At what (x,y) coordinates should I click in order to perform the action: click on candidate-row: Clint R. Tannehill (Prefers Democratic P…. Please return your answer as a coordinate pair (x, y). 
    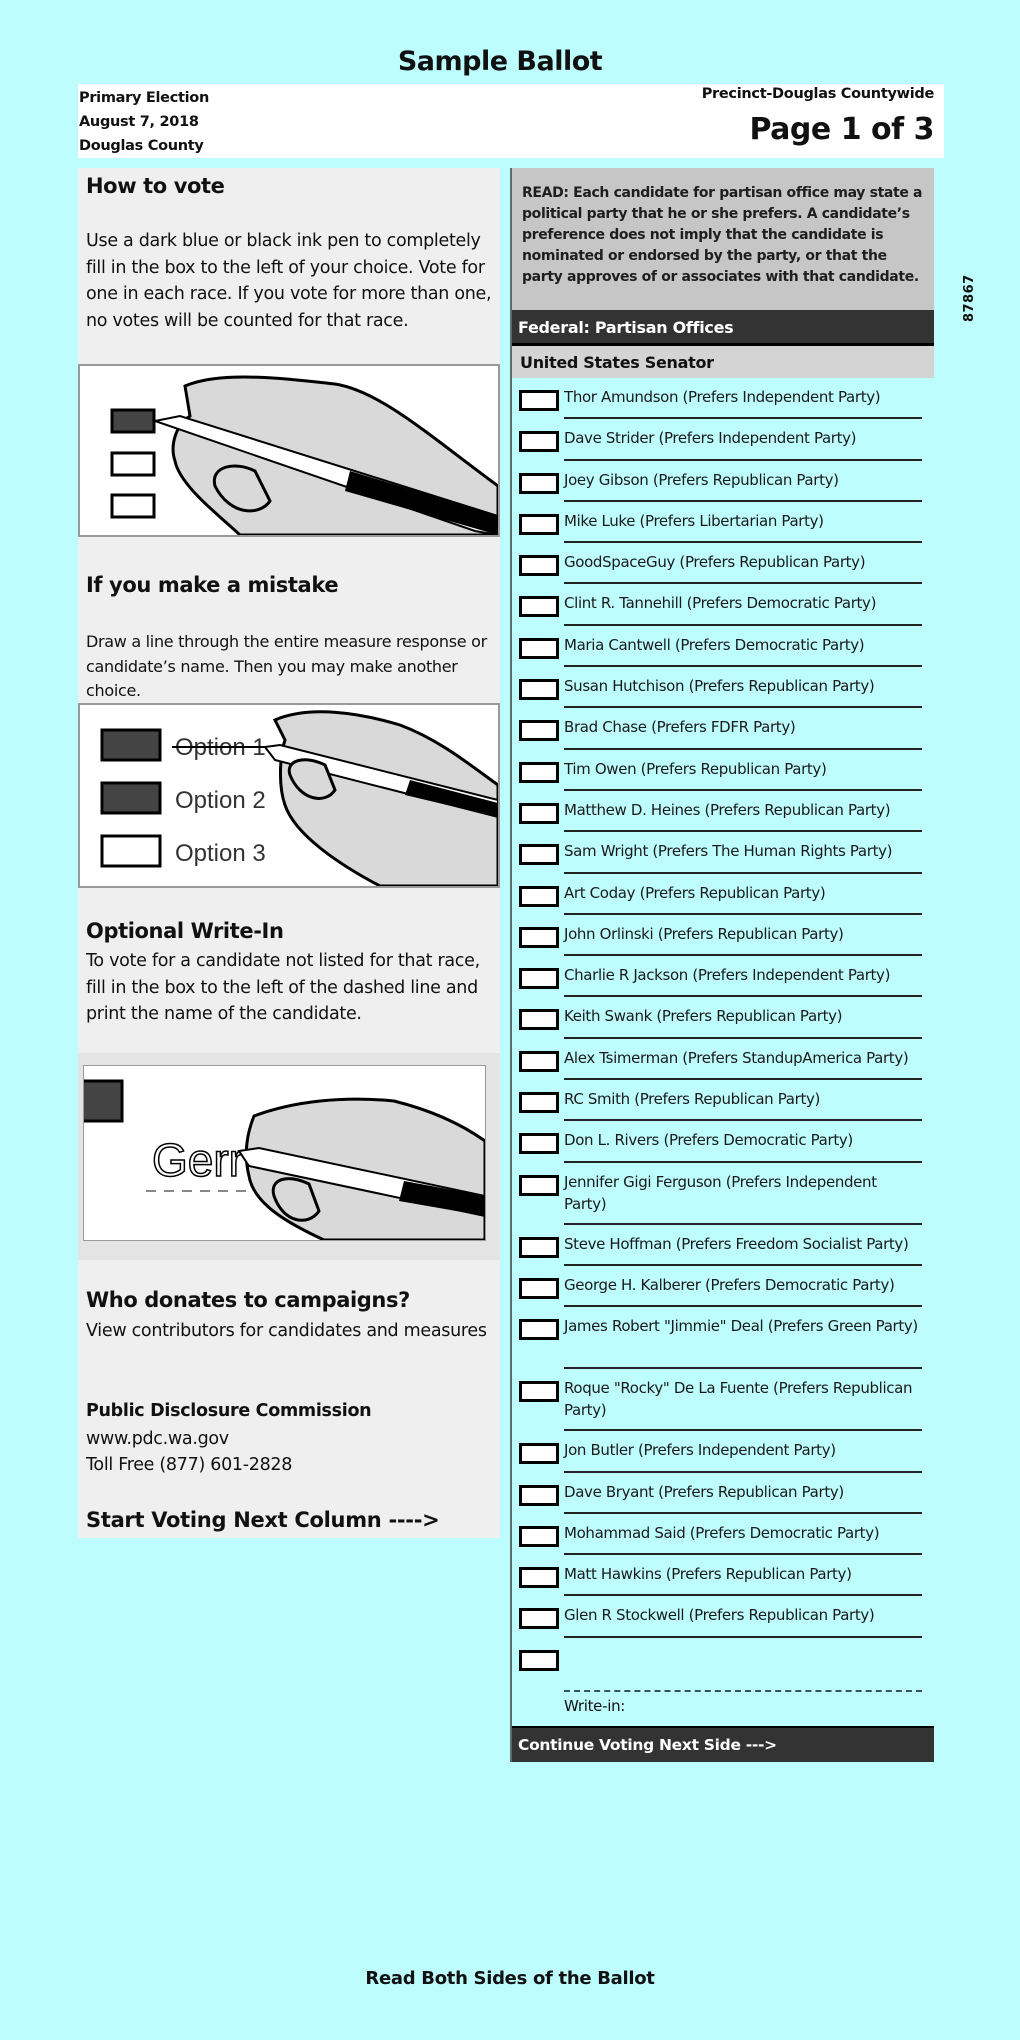
    Looking at the image, I should click on (723, 605).